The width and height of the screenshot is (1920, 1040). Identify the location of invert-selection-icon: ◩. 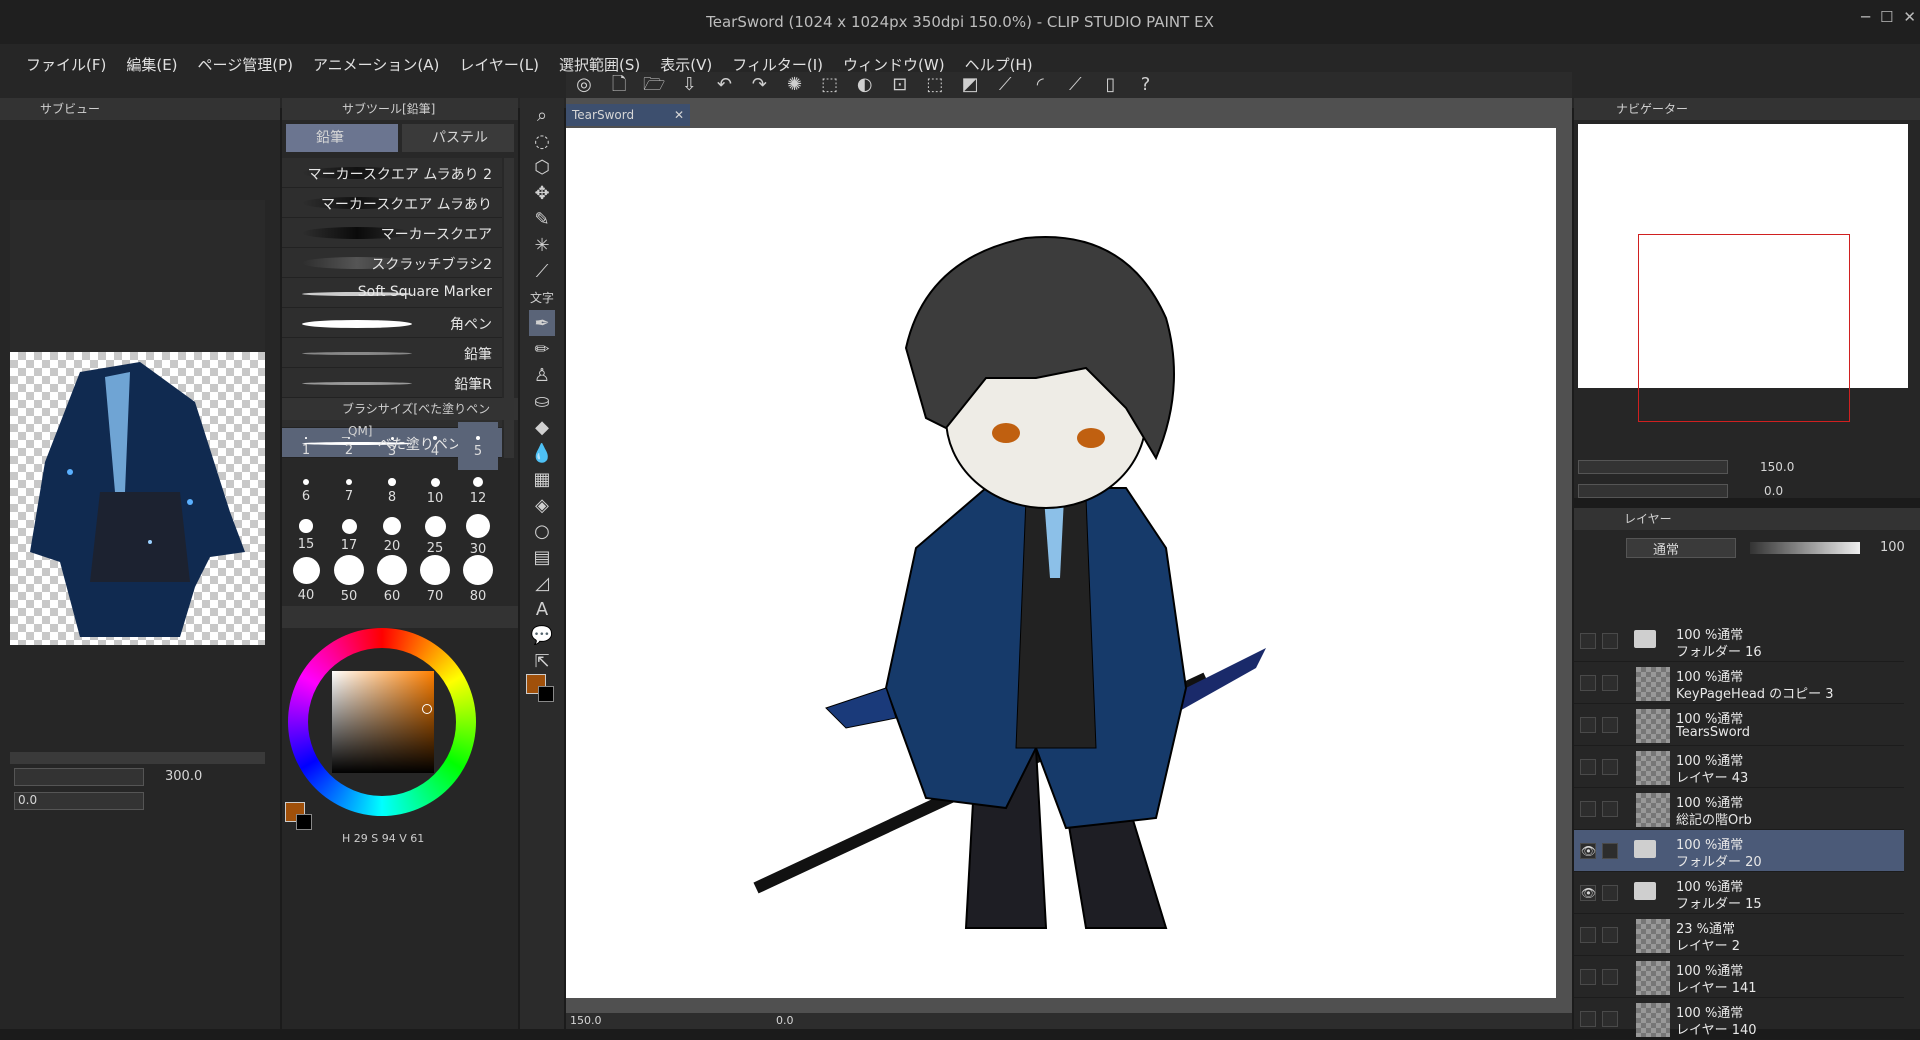
(970, 85).